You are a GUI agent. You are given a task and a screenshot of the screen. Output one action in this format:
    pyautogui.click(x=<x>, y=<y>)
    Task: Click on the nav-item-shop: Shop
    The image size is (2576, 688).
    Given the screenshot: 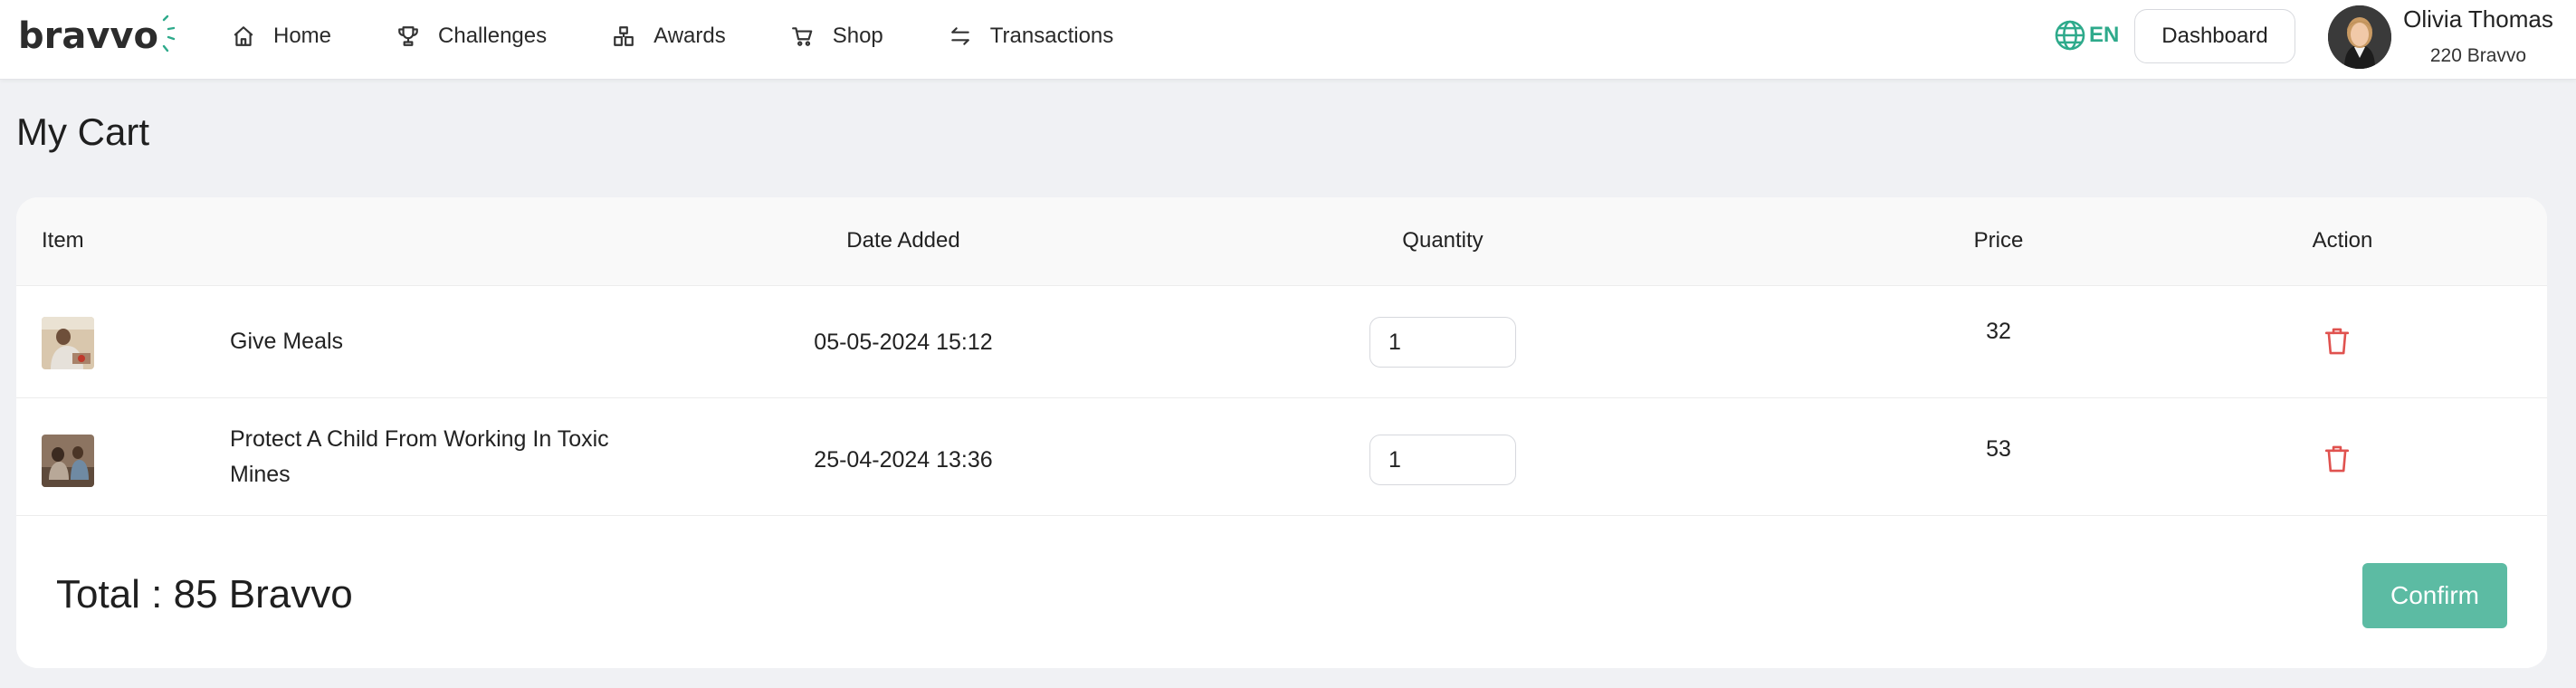 What is the action you would take?
    pyautogui.click(x=837, y=36)
    